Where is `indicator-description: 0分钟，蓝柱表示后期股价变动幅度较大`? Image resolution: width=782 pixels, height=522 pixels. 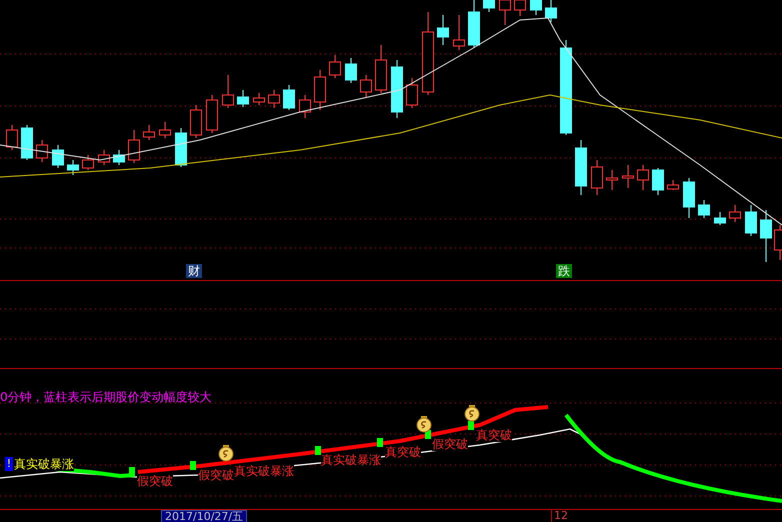
indicator-description: 0分钟，蓝柱表示后期股价变动幅度较大 is located at coordinates (106, 397).